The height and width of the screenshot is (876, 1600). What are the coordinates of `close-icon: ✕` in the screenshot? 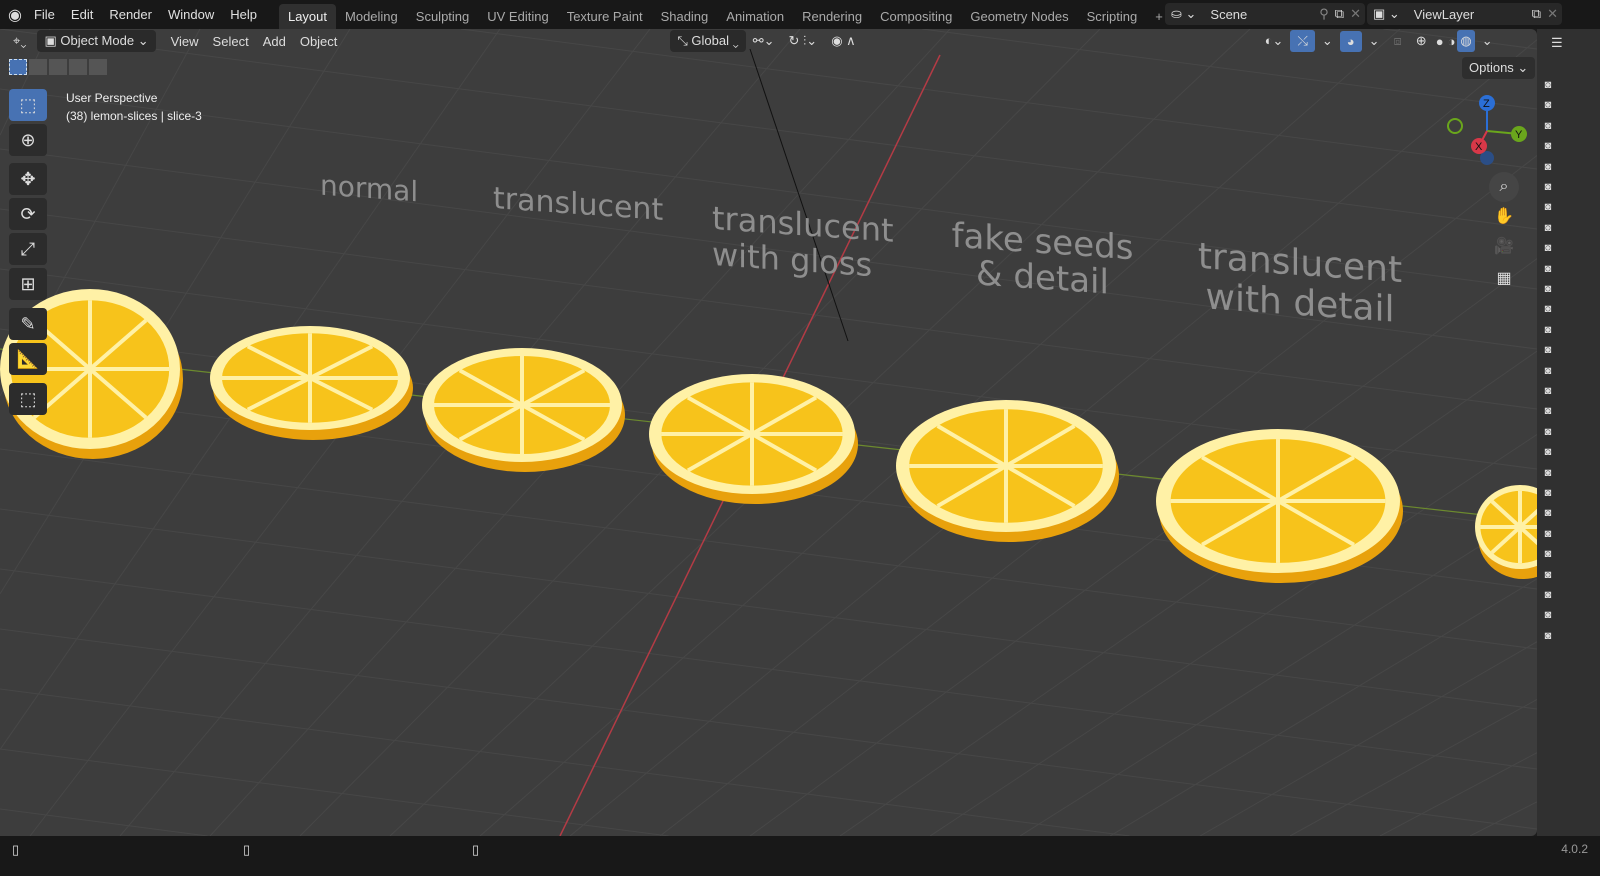 It's located at (1552, 14).